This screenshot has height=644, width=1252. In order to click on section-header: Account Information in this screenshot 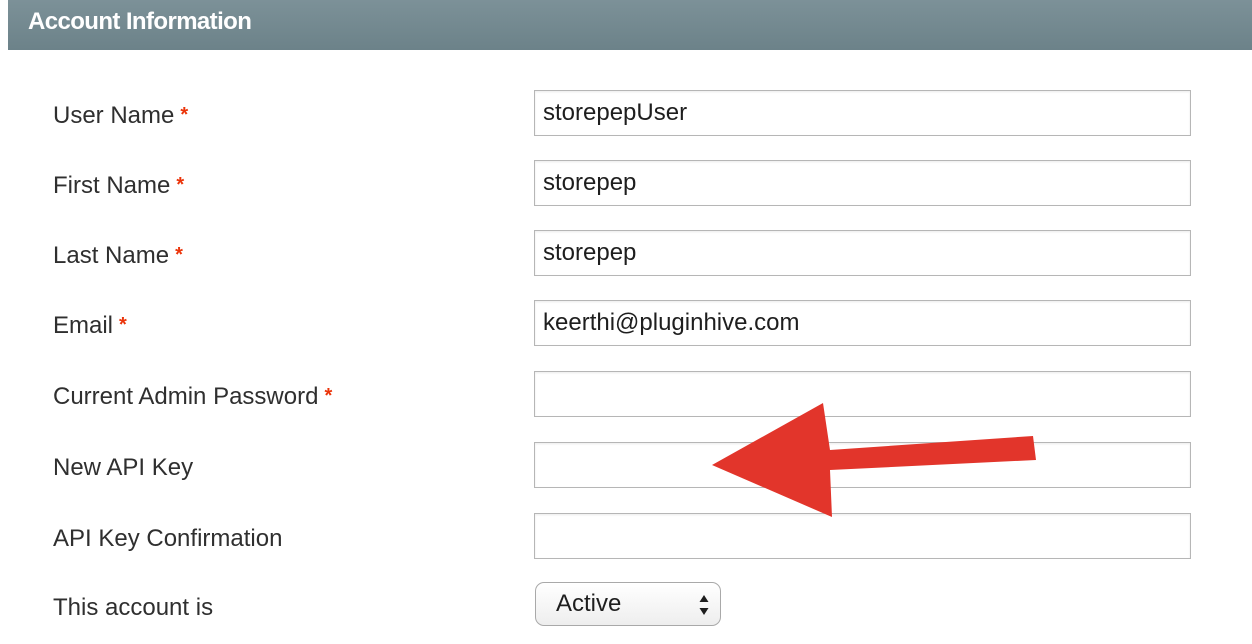, I will do `click(630, 25)`.